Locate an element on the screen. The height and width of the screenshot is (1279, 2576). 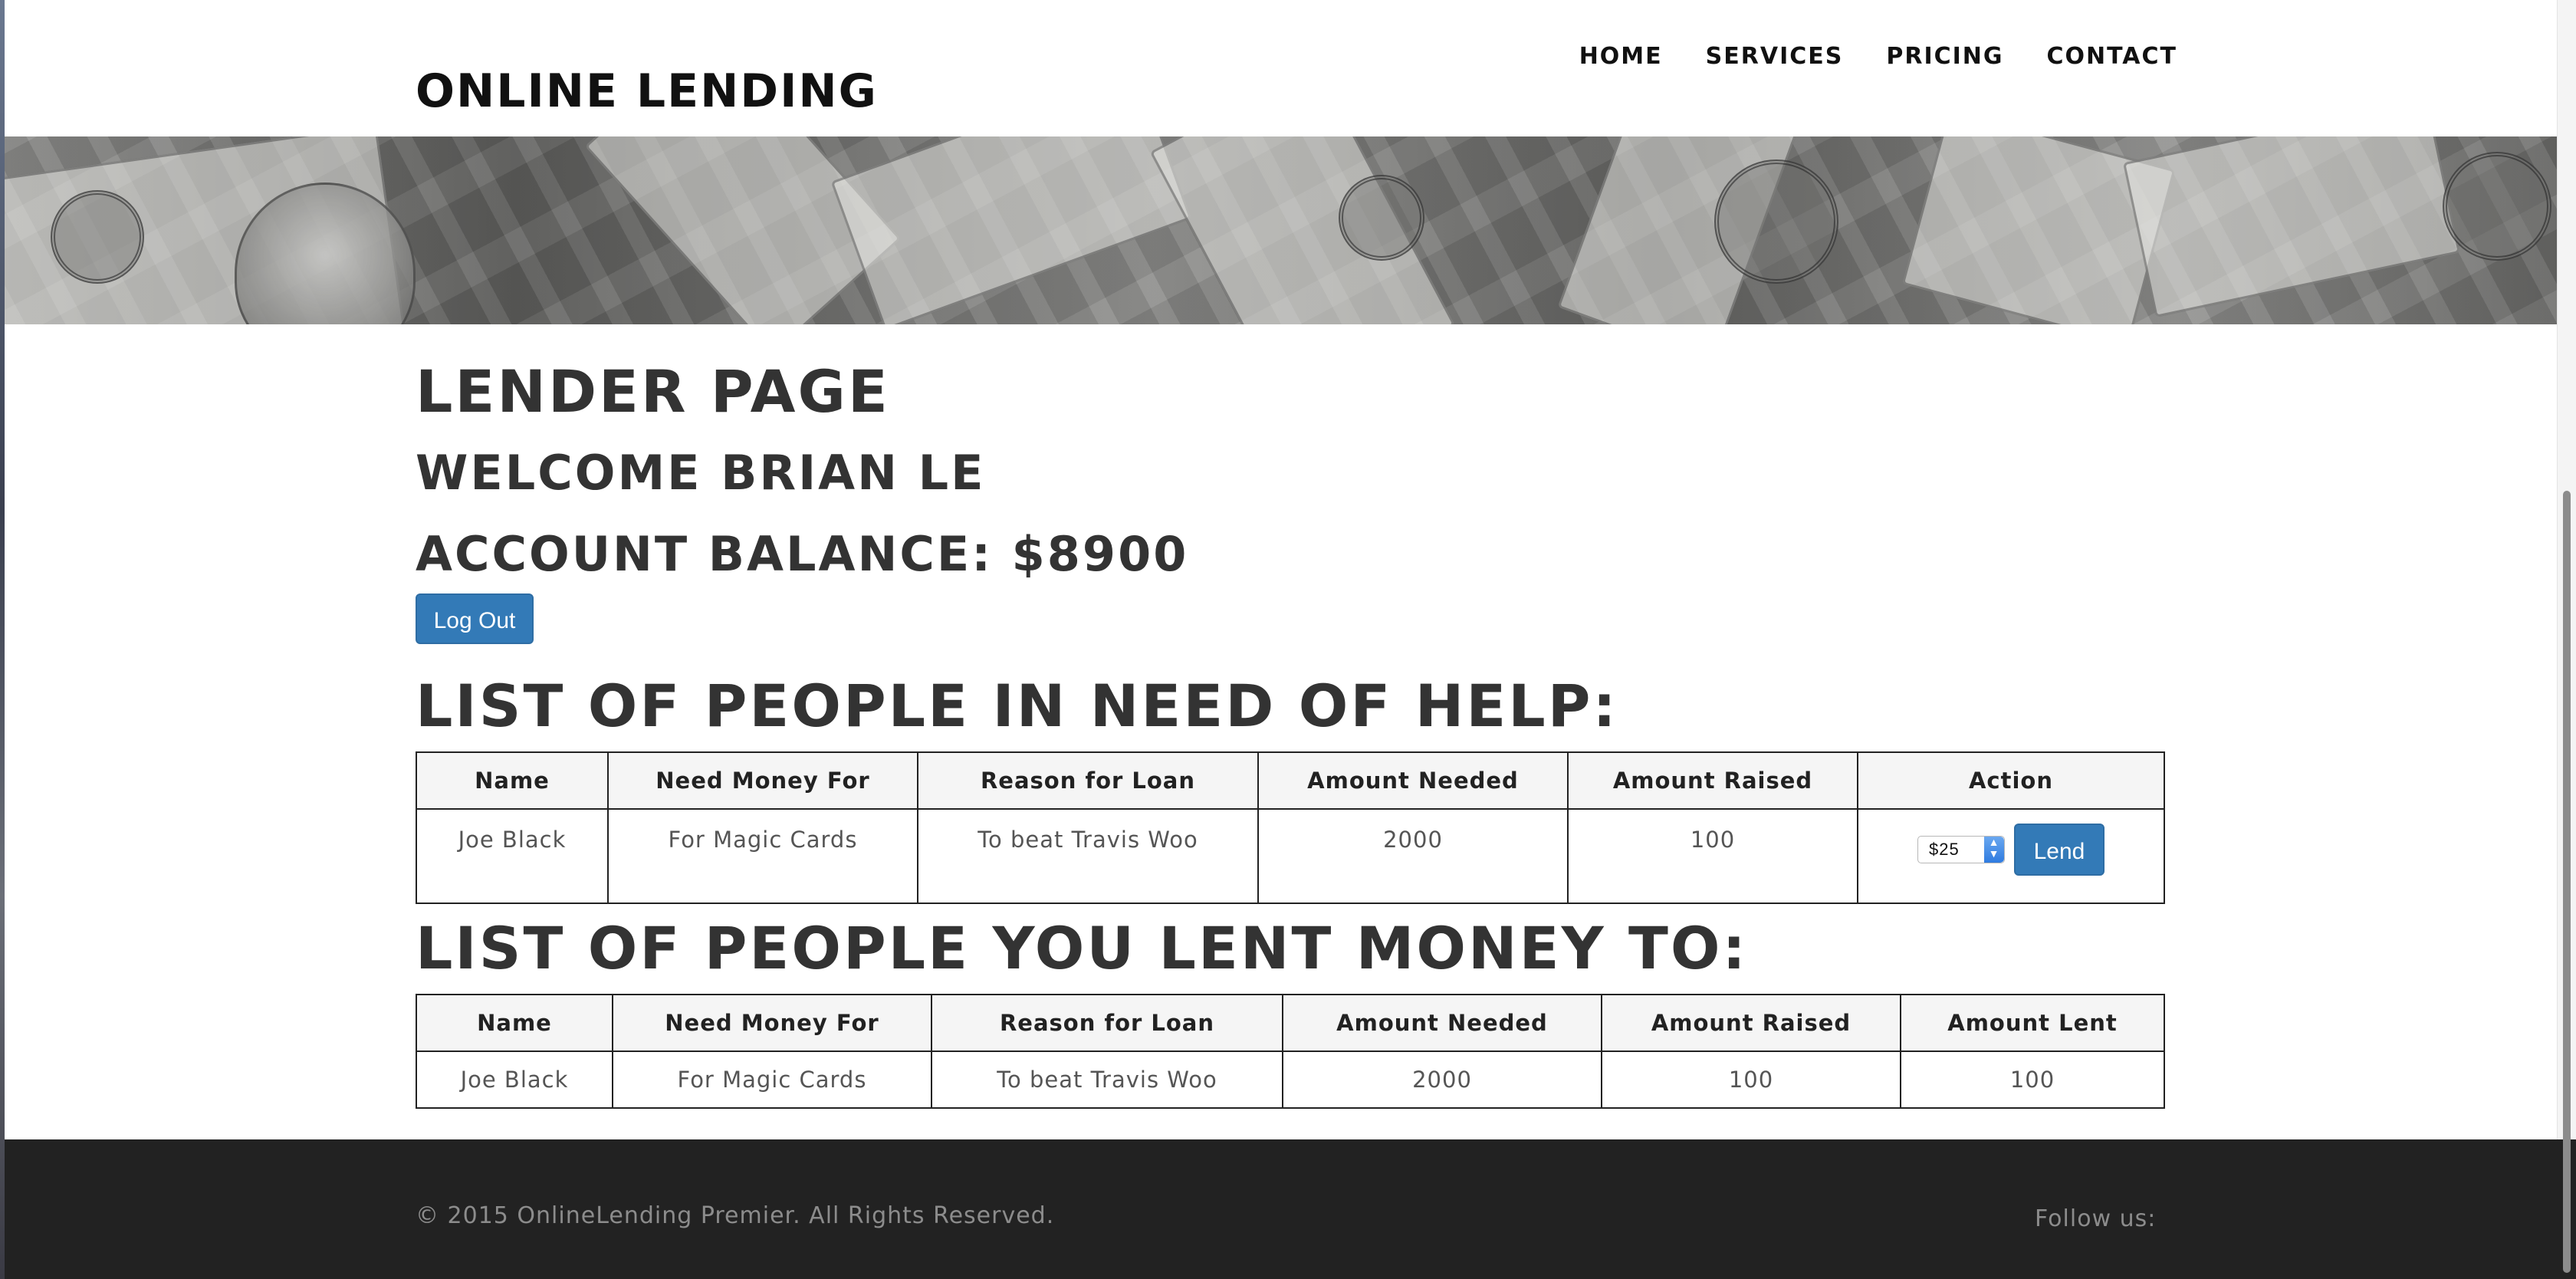
lent-to-heading: LIST OF PEOPLE YOU LENT MONEY TO: is located at coordinates (1082, 948).